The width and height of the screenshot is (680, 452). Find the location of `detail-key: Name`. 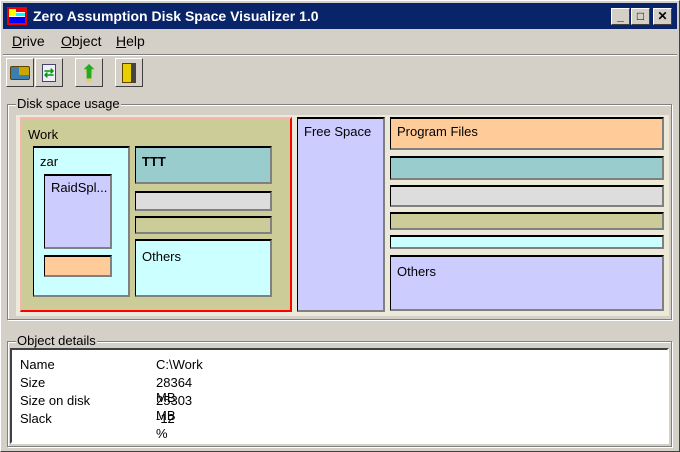

detail-key: Name is located at coordinates (37, 364).